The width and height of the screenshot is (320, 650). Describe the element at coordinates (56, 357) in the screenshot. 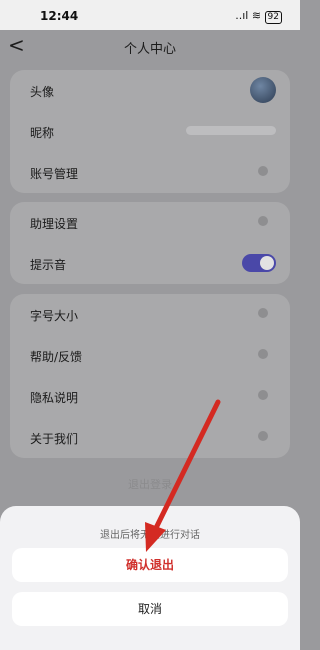

I see `row-label: 帮助/反馈` at that location.